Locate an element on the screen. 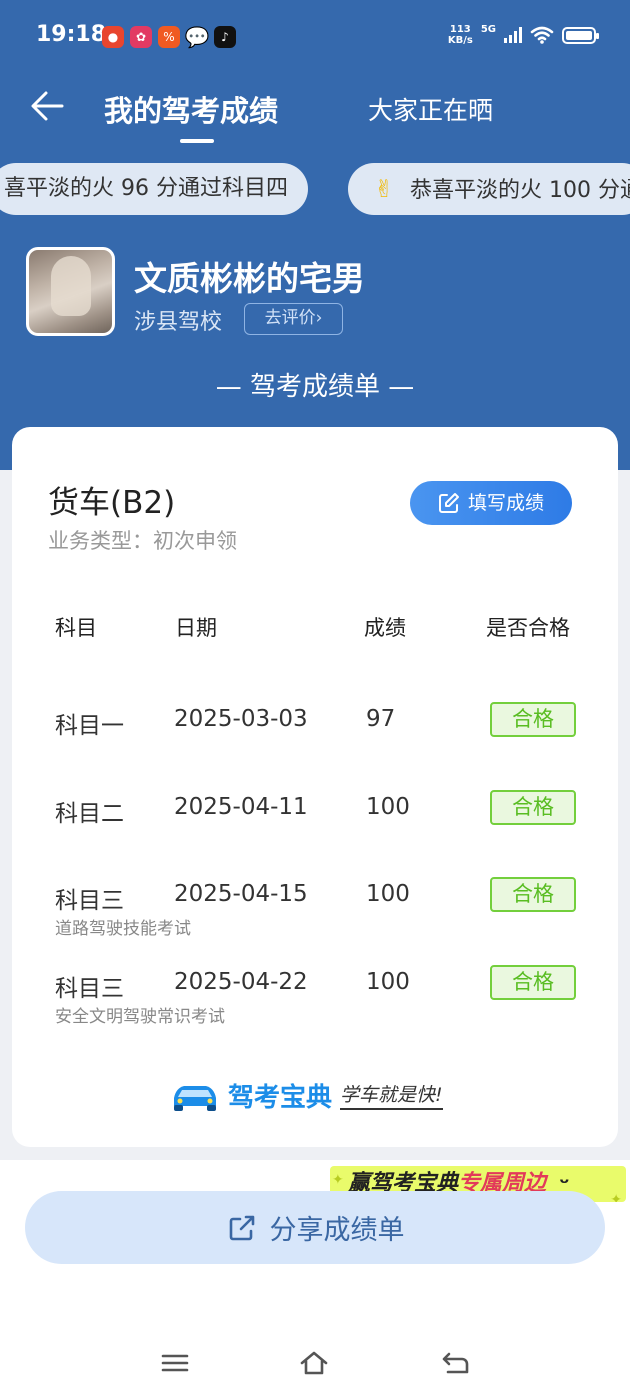  battery-icon is located at coordinates (580, 35).